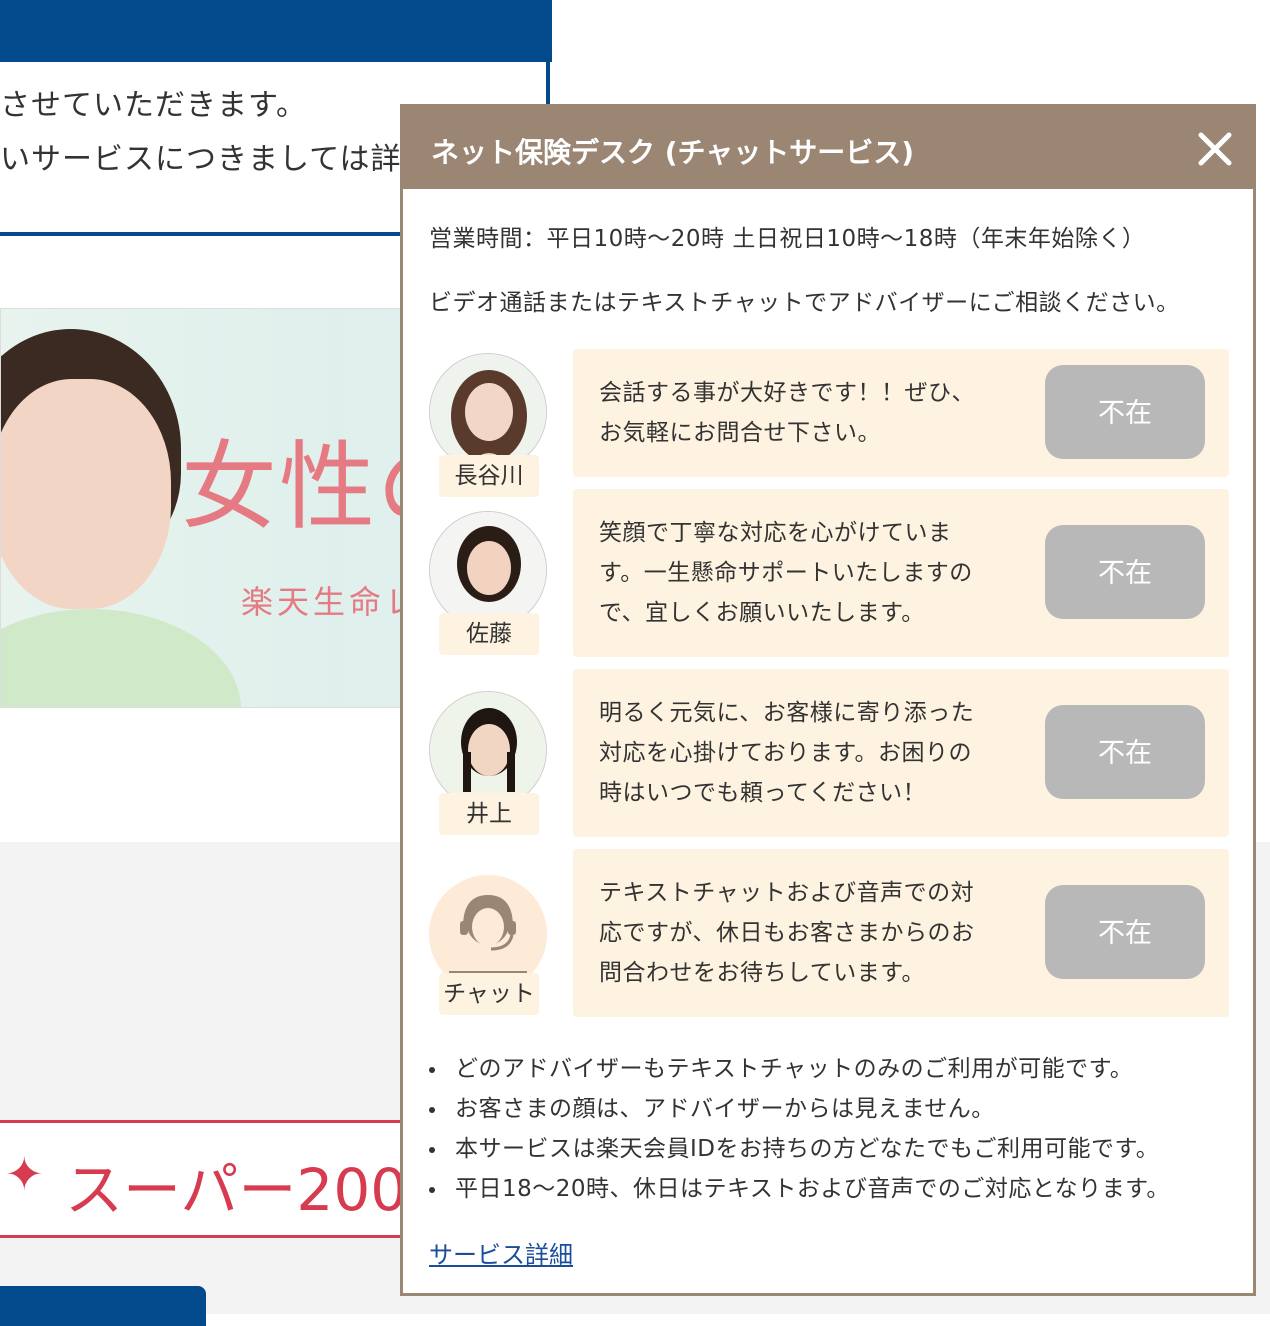 The height and width of the screenshot is (1326, 1270). I want to click on advisor-message-line: 笑顔で丁寧な対応を心がけていま, so click(775, 533).